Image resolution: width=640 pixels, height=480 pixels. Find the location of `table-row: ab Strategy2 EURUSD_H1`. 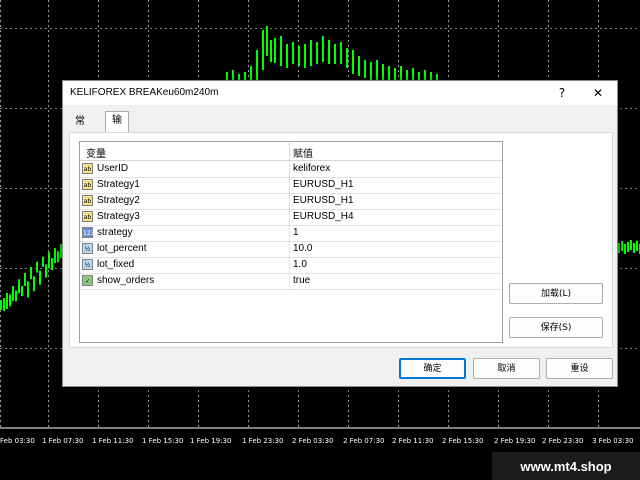

table-row: ab Strategy2 EURUSD_H1 is located at coordinates (291, 201).